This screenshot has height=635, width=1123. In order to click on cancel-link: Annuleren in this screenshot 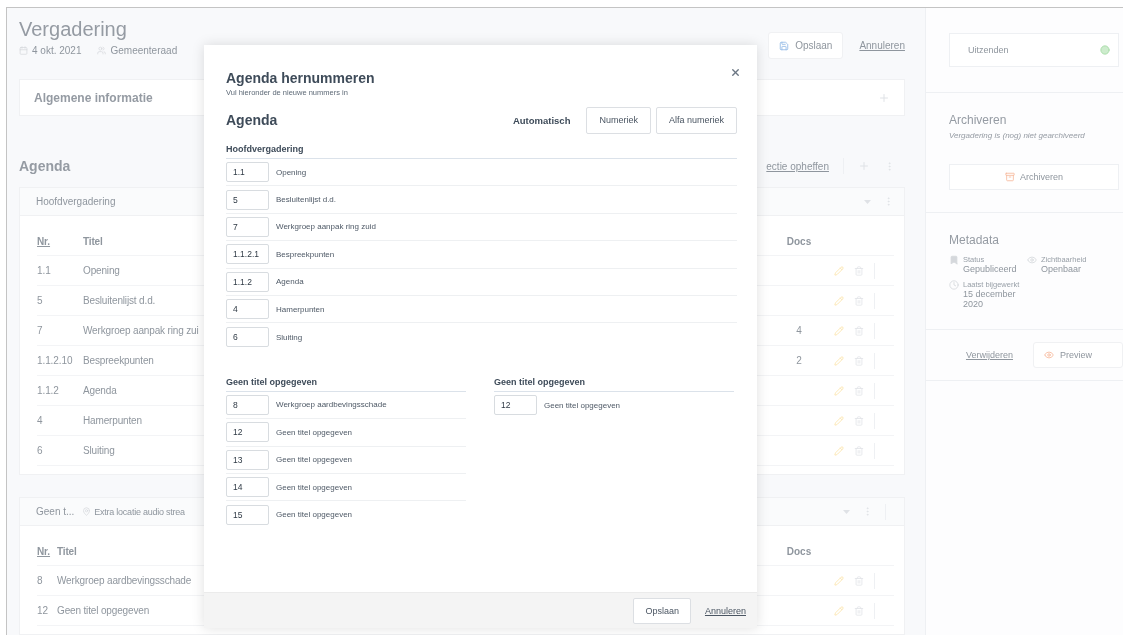, I will do `click(725, 610)`.